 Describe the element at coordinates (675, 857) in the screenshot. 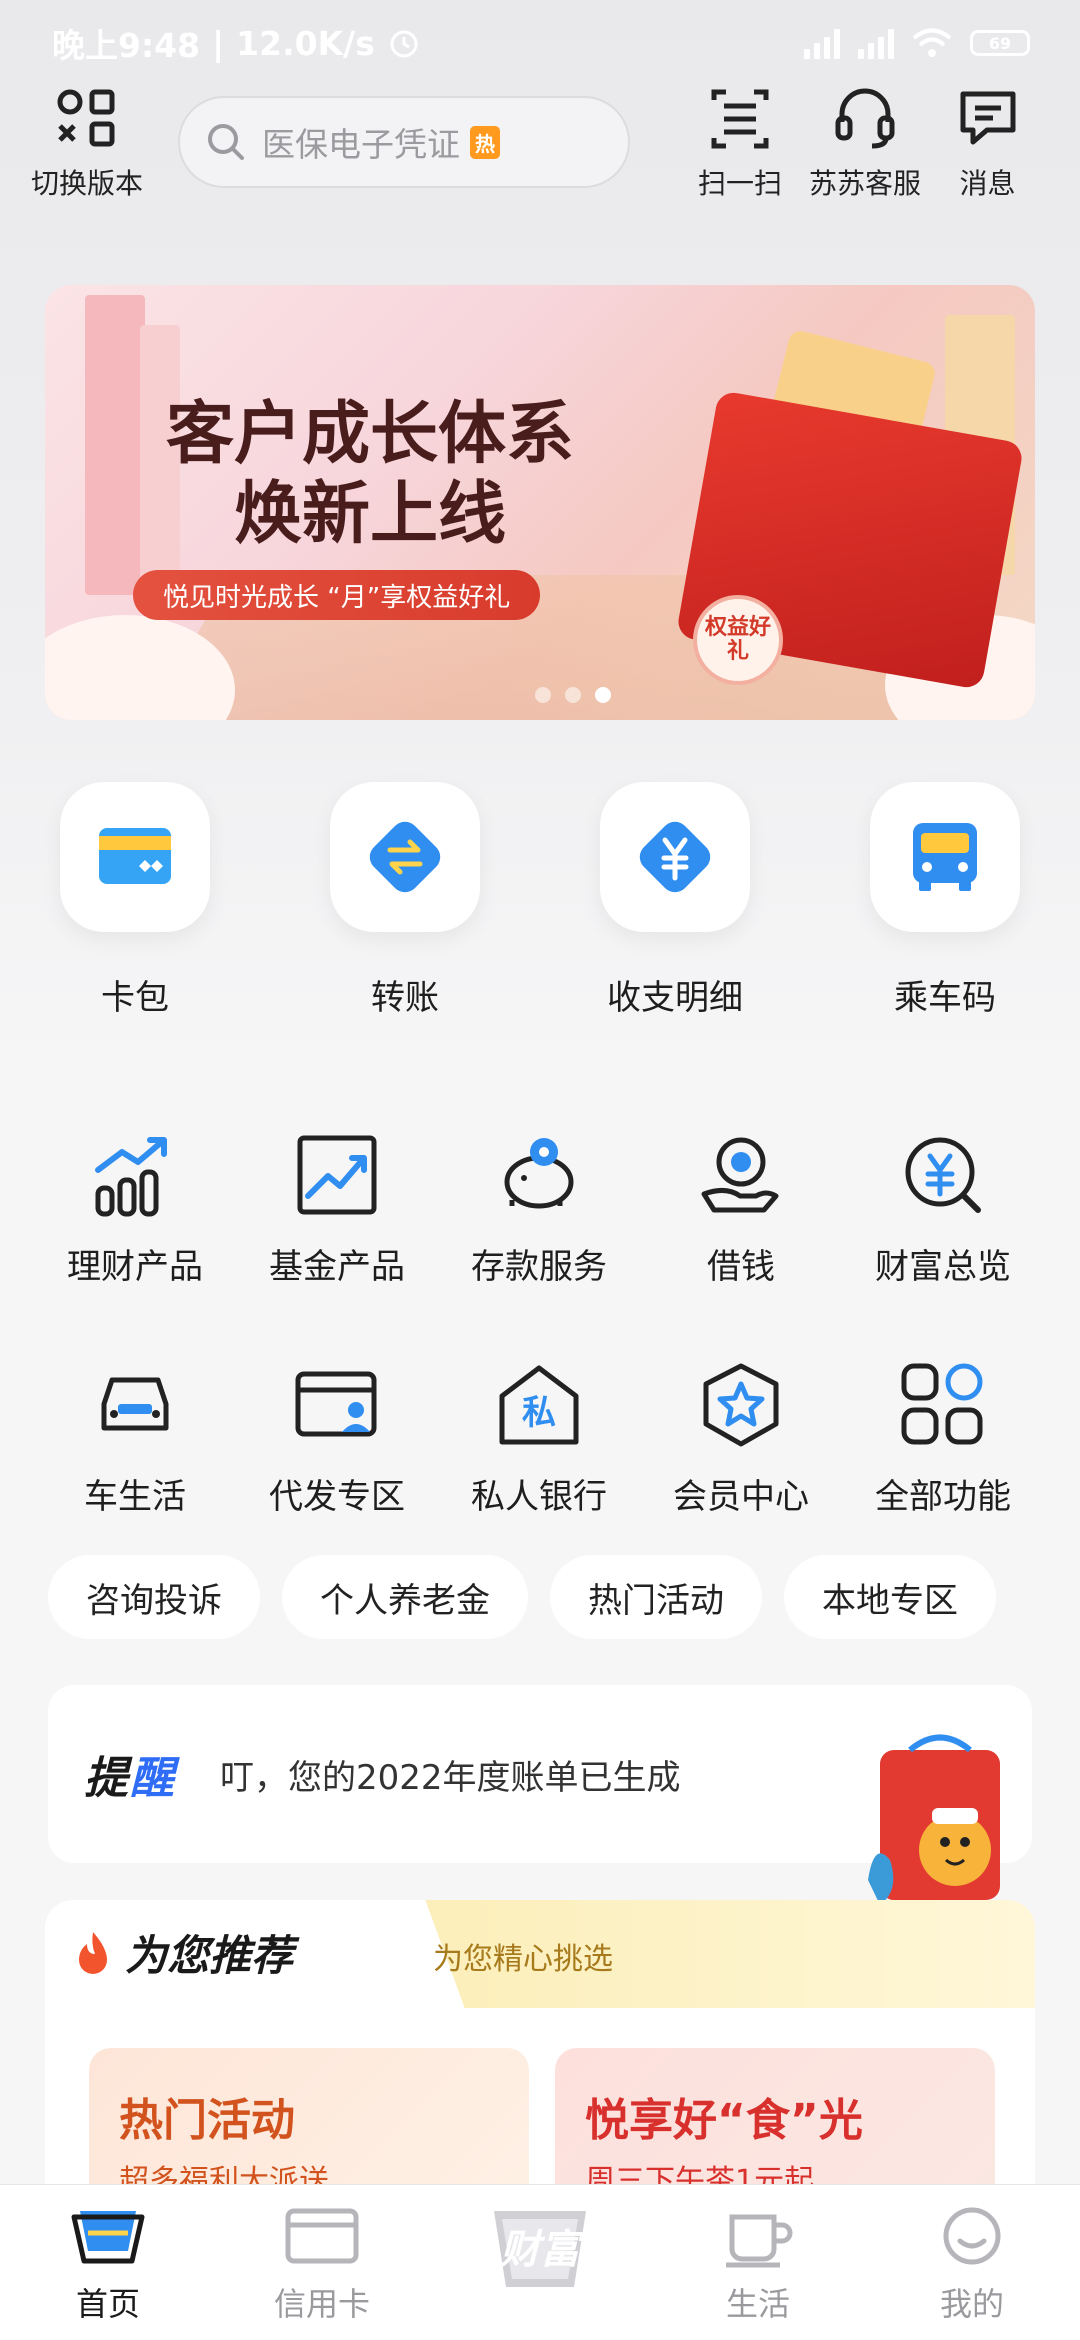

I see `yuan-detail-icon` at that location.